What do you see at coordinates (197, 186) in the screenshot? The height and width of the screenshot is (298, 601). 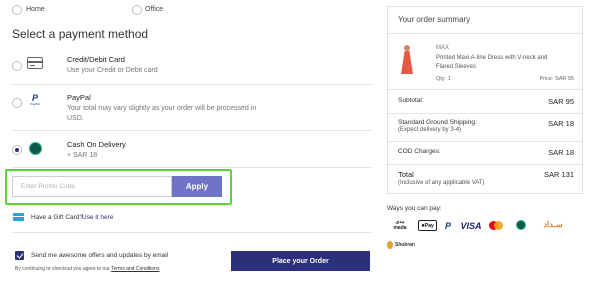 I see `apply-button: Apply` at bounding box center [197, 186].